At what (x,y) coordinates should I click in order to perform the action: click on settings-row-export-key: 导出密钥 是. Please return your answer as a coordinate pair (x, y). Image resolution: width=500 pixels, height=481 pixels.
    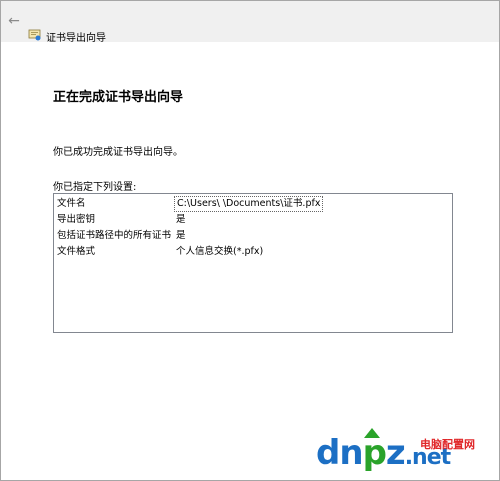
    Looking at the image, I should click on (253, 220).